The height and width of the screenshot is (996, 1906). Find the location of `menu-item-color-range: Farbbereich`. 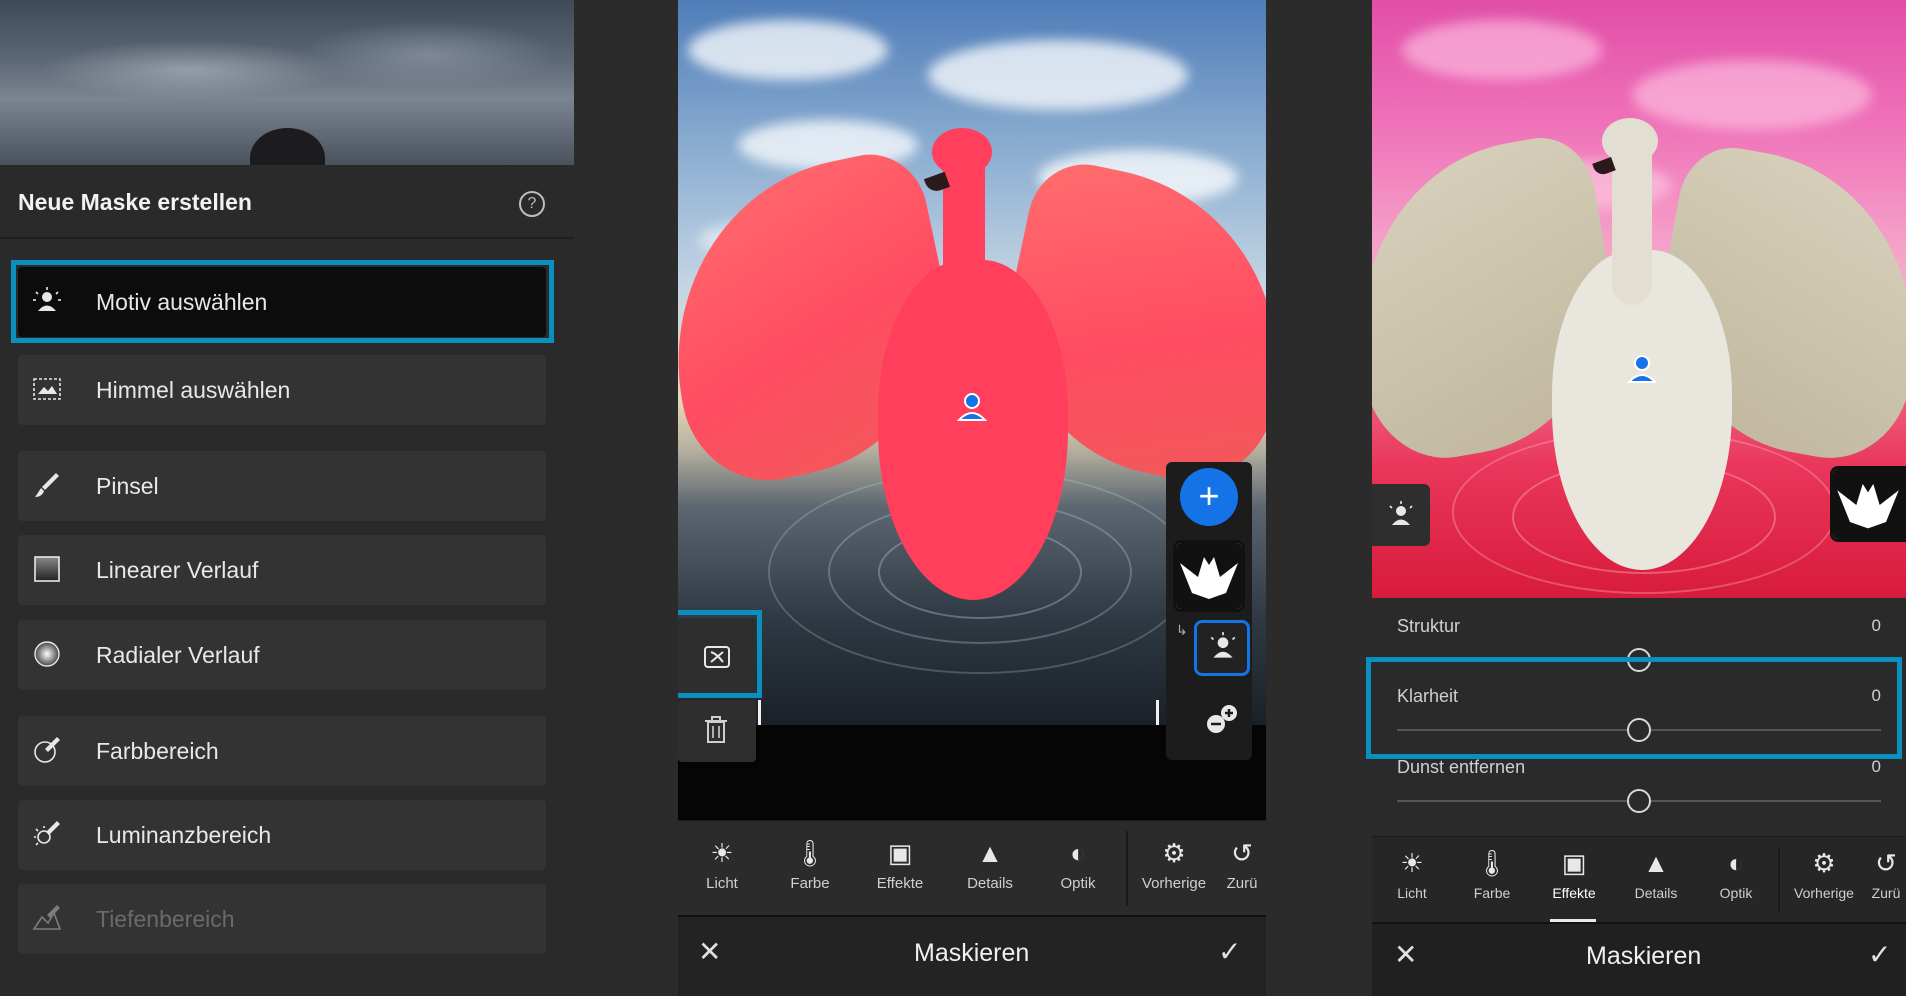

menu-item-color-range: Farbbereich is located at coordinates (282, 751).